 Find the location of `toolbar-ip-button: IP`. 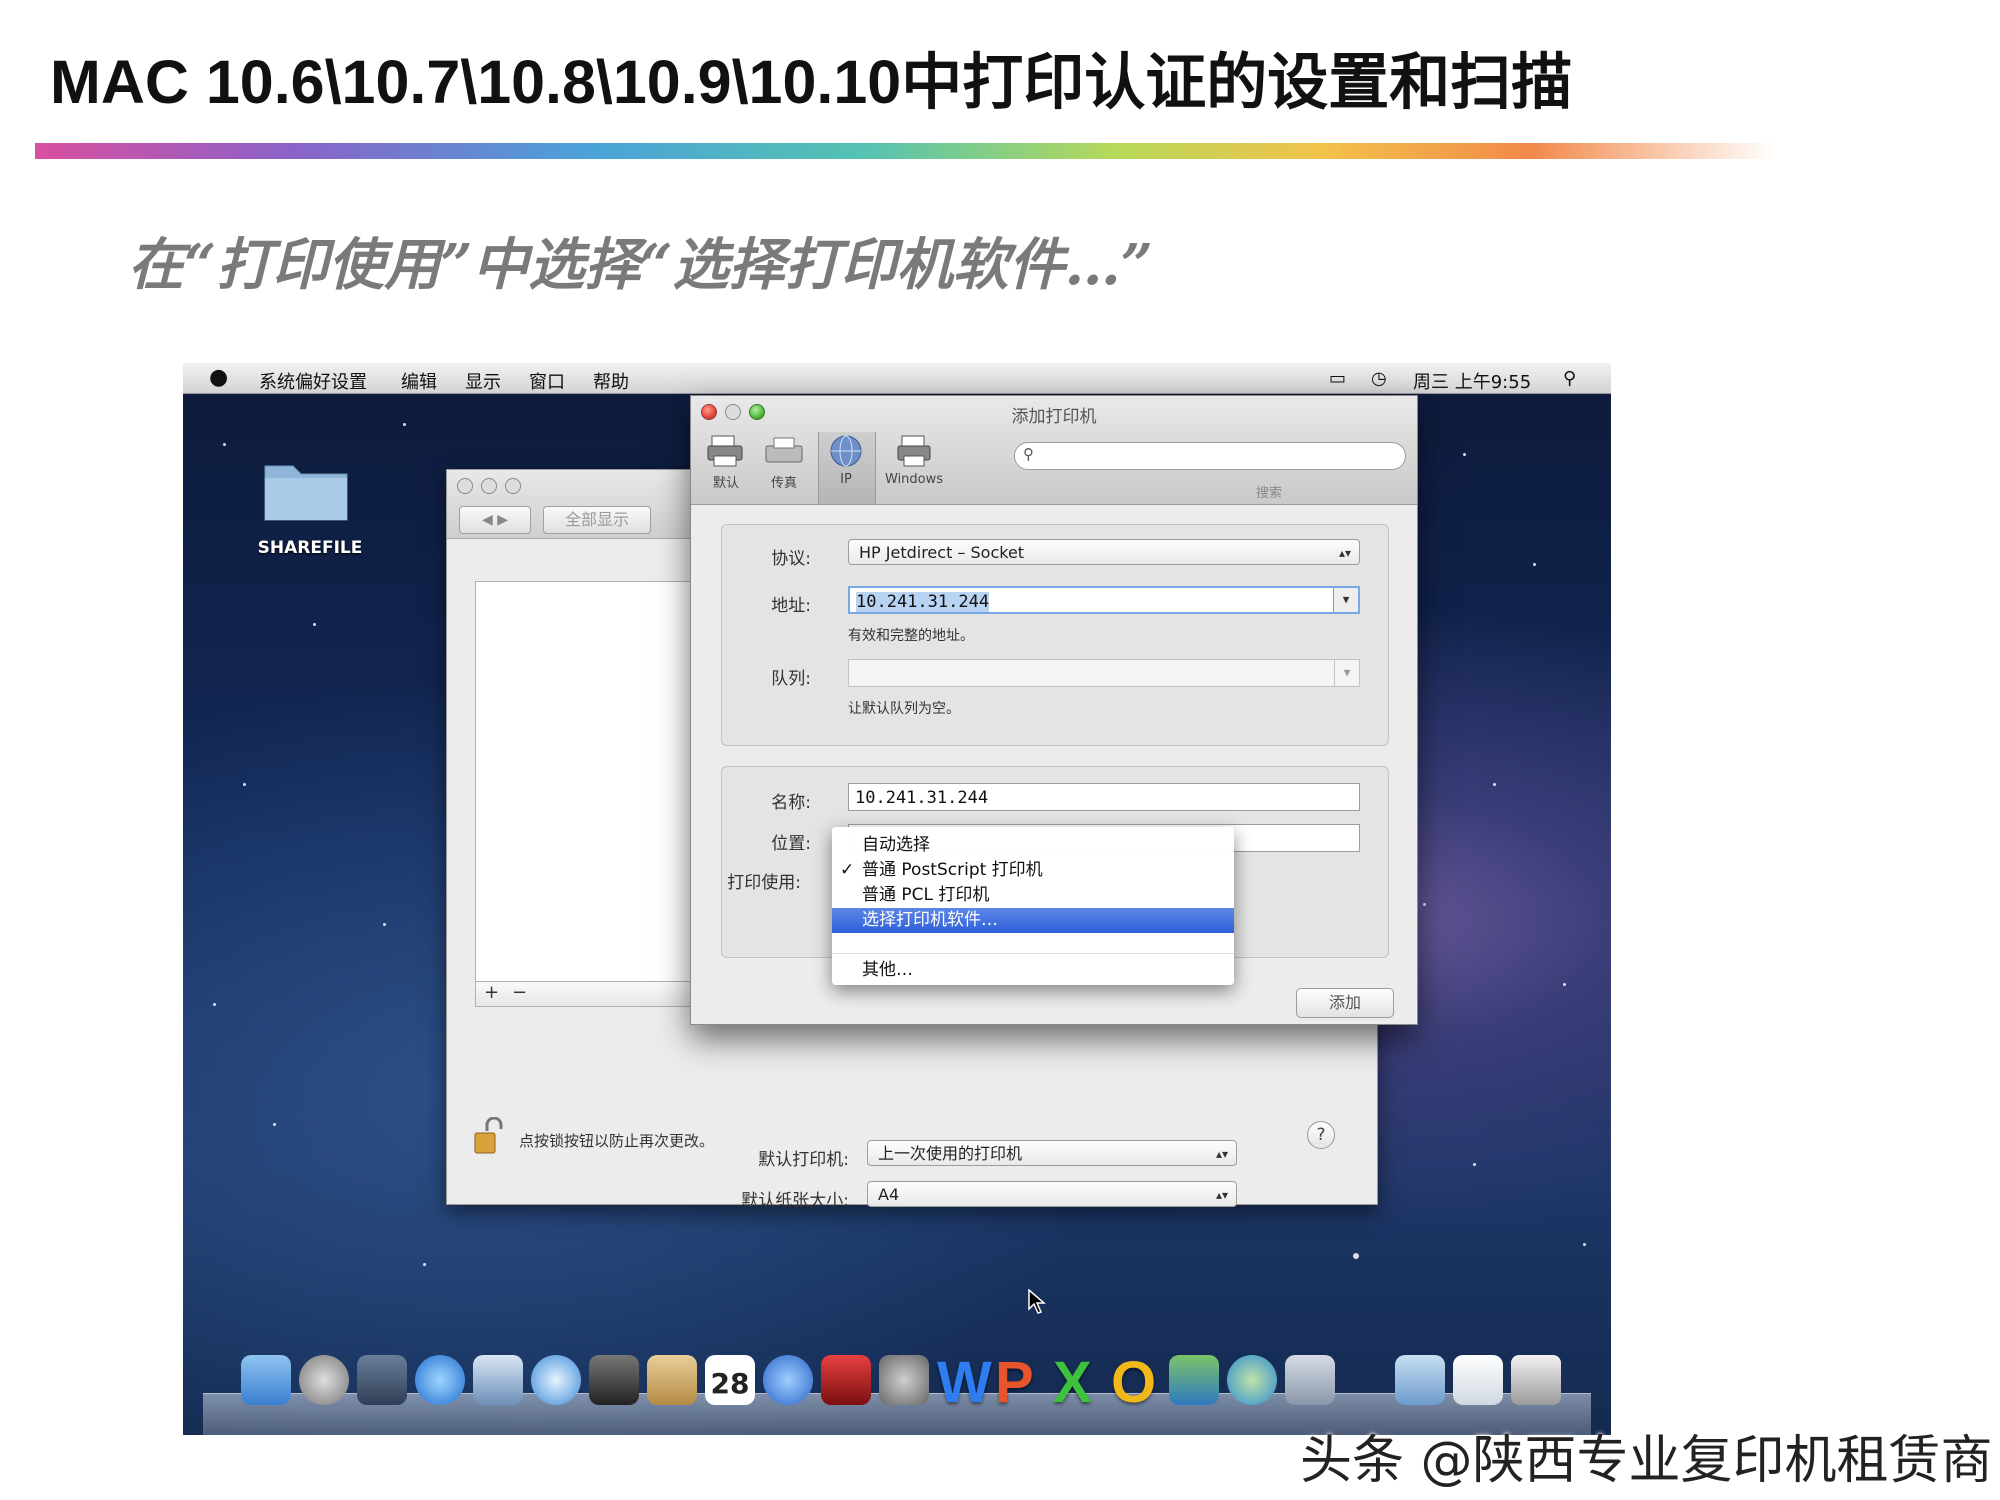

toolbar-ip-button: IP is located at coordinates (846, 460).